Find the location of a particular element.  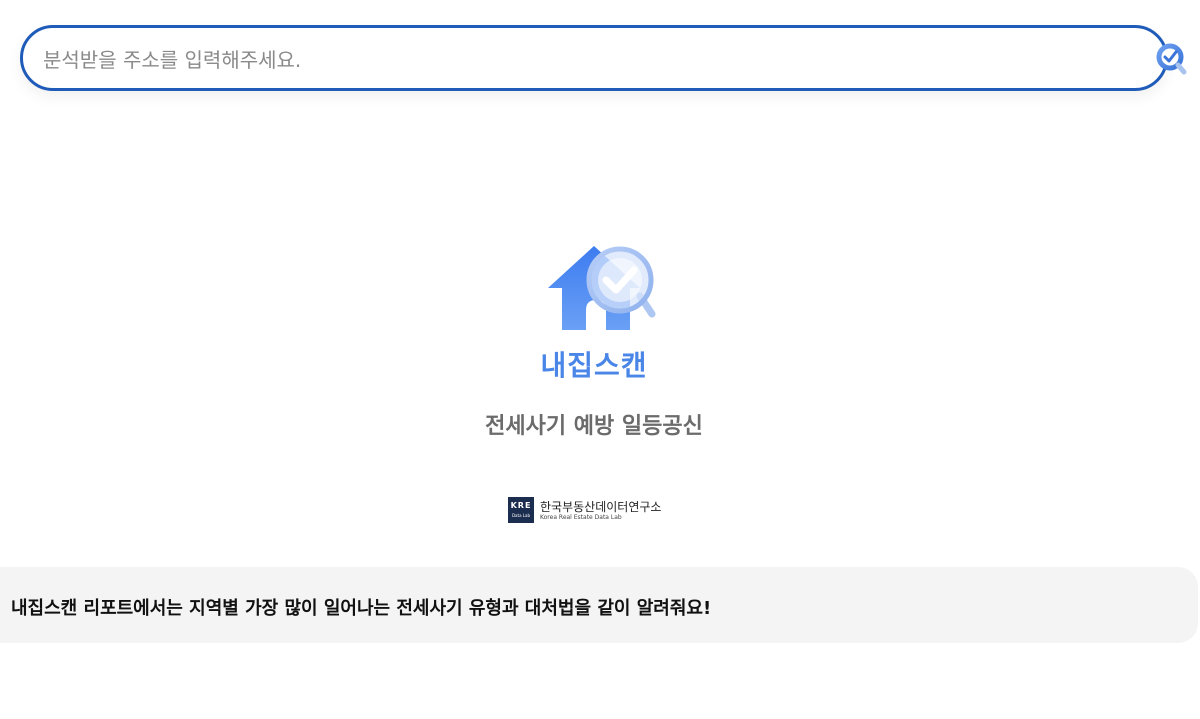

brand-name: 내집스캔 is located at coordinates (594, 365).